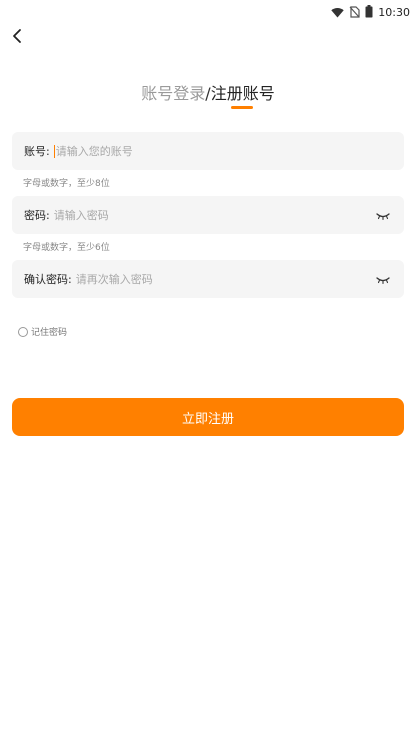 The width and height of the screenshot is (416, 741). Describe the element at coordinates (394, 12) in the screenshot. I see `status-time: 10:30` at that location.